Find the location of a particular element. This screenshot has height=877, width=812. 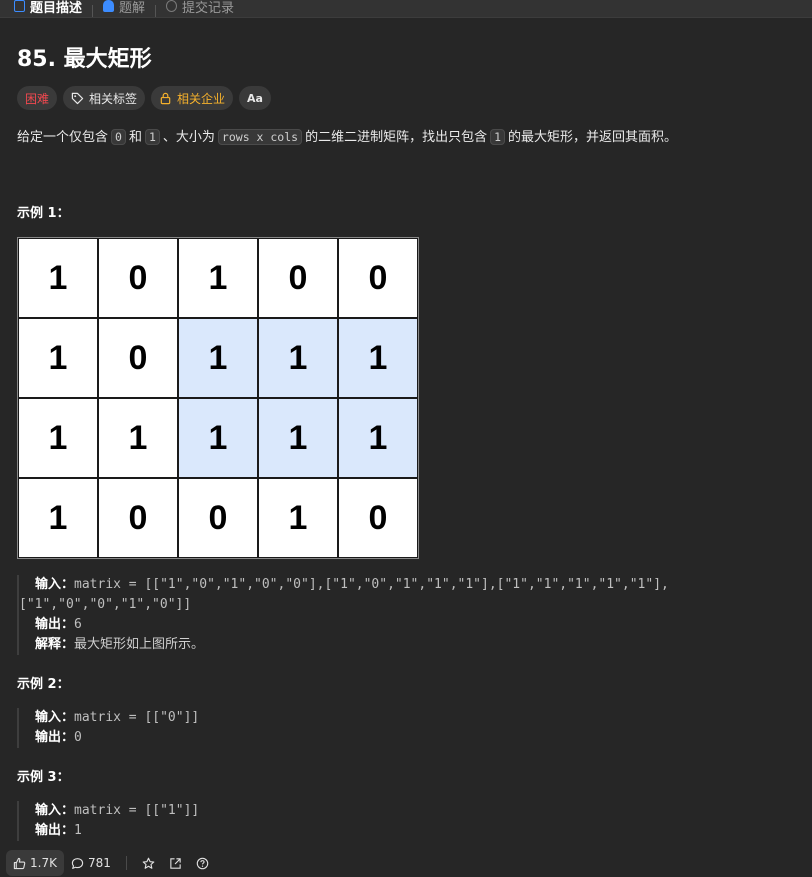

flask-icon is located at coordinates (109, 6).